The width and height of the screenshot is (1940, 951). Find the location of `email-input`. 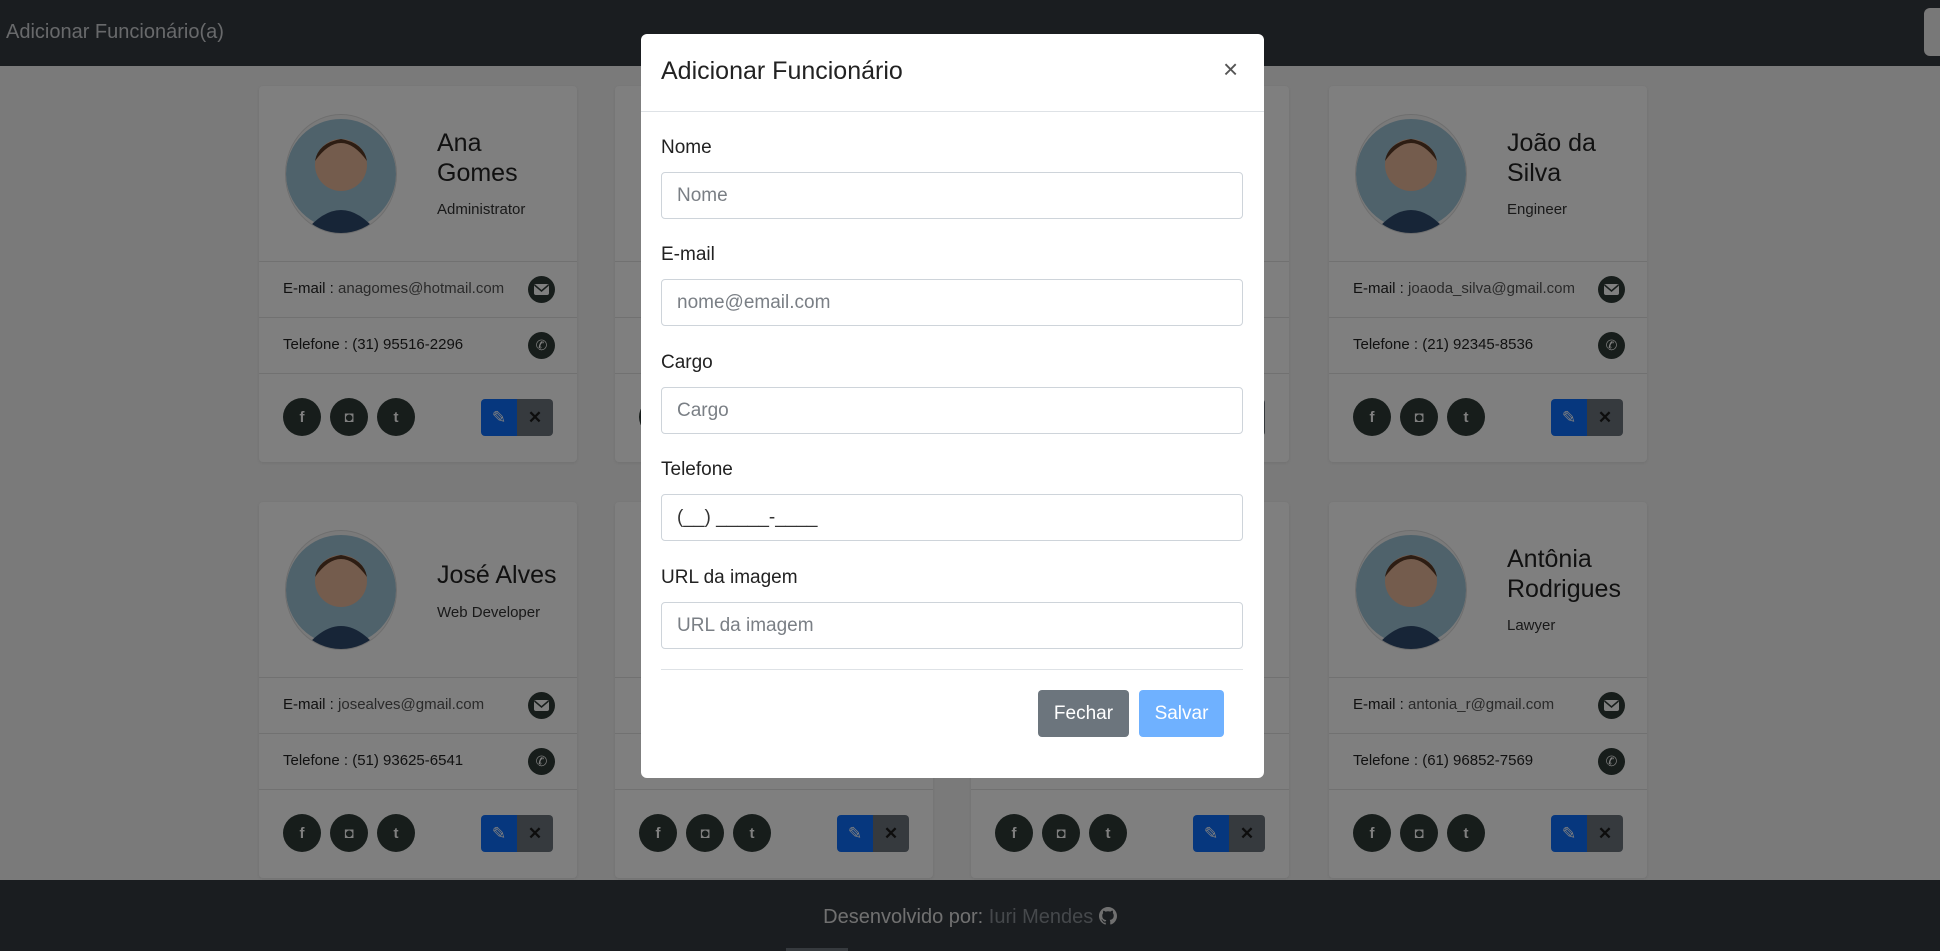

email-input is located at coordinates (952, 302).